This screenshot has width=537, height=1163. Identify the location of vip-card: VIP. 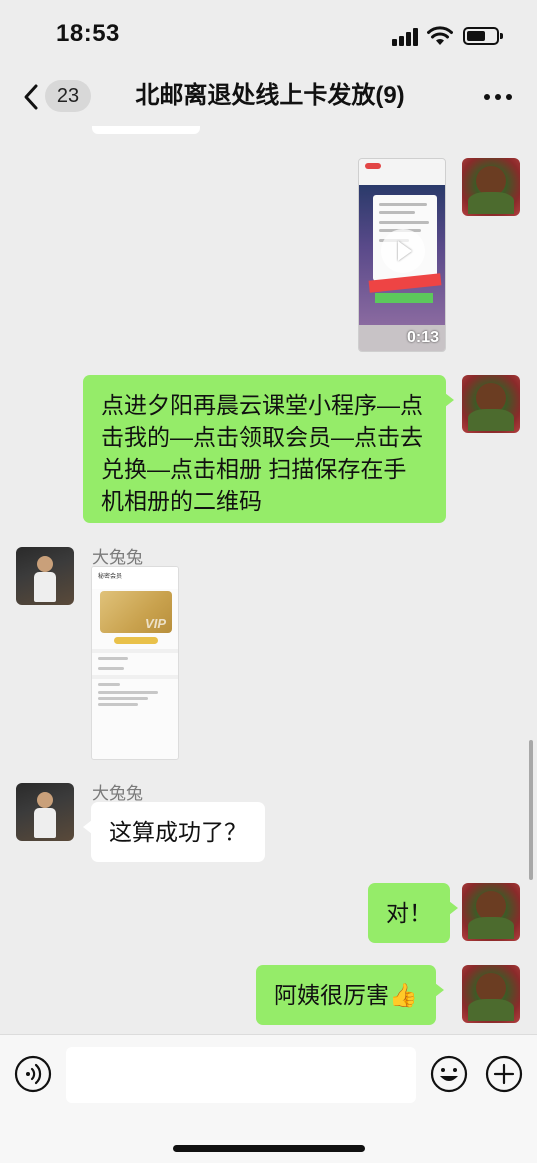
(136, 612).